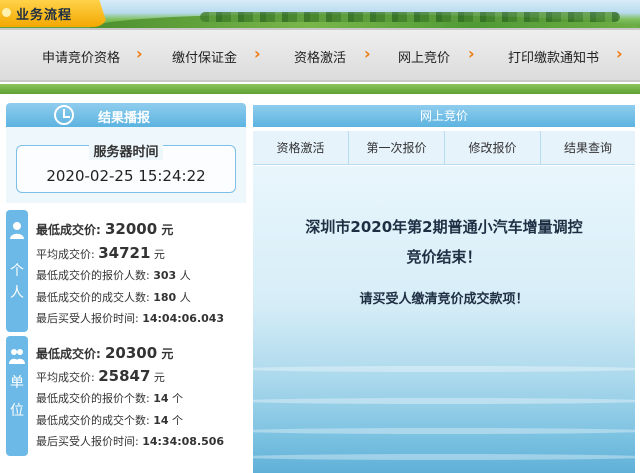  I want to click on section-title: 业务流程, so click(44, 15).